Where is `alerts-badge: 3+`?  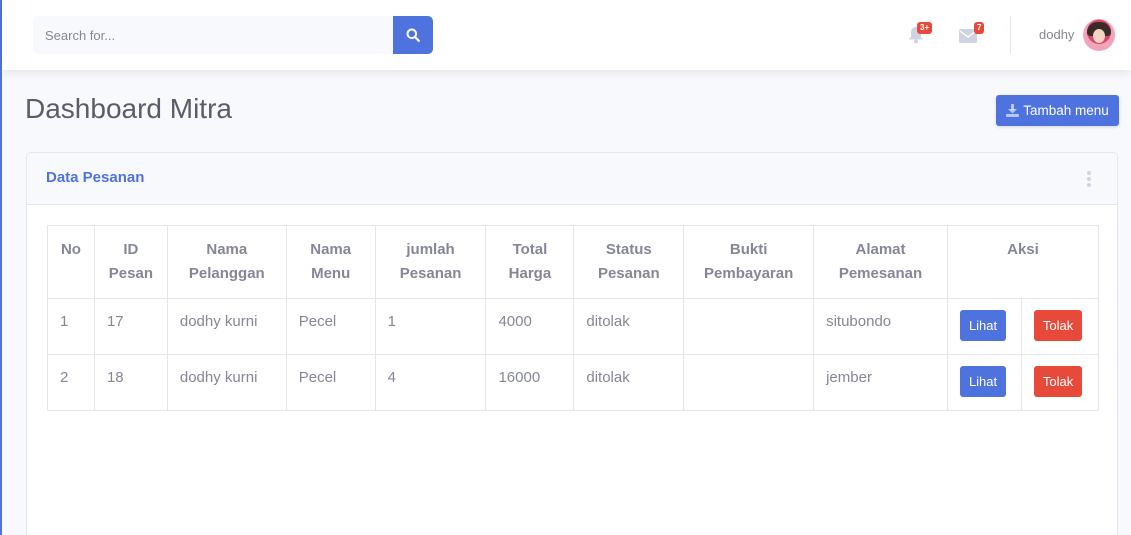
alerts-badge: 3+ is located at coordinates (925, 28).